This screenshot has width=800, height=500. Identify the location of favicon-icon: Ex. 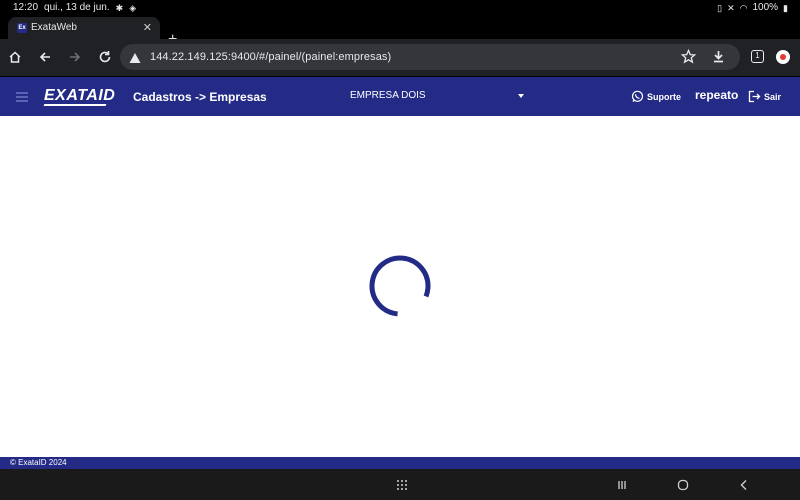
(22, 28).